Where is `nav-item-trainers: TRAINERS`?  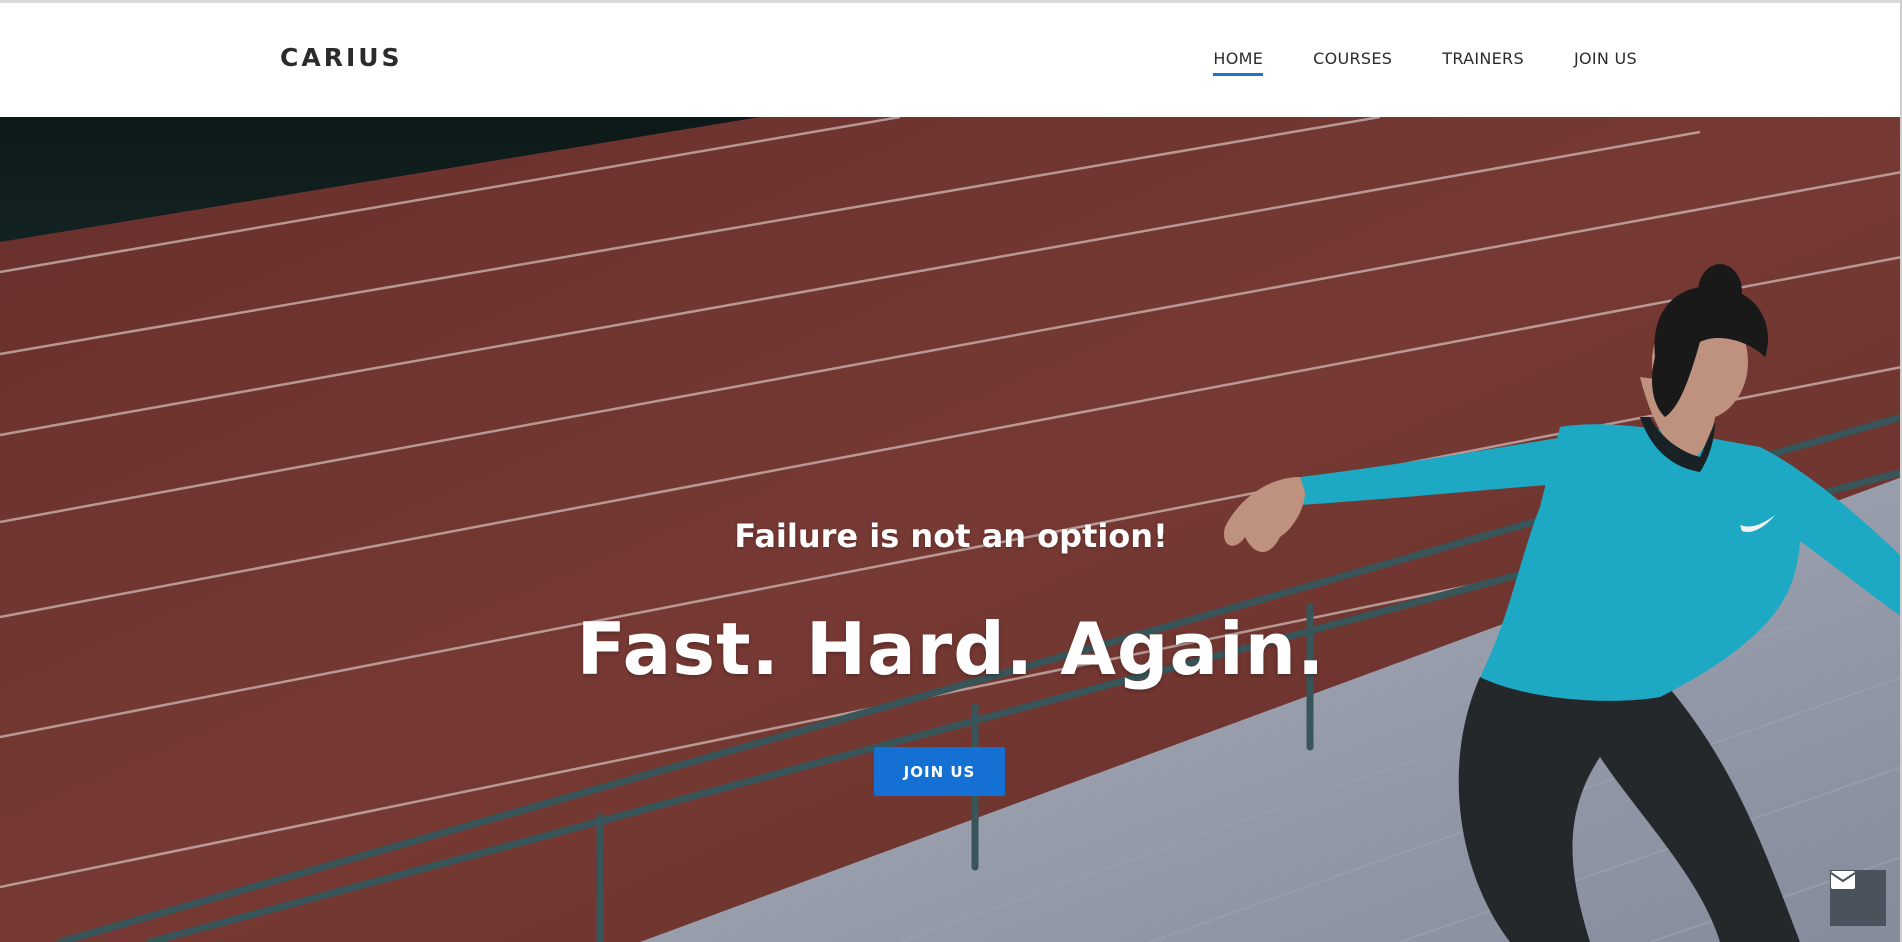 nav-item-trainers: TRAINERS is located at coordinates (1483, 62).